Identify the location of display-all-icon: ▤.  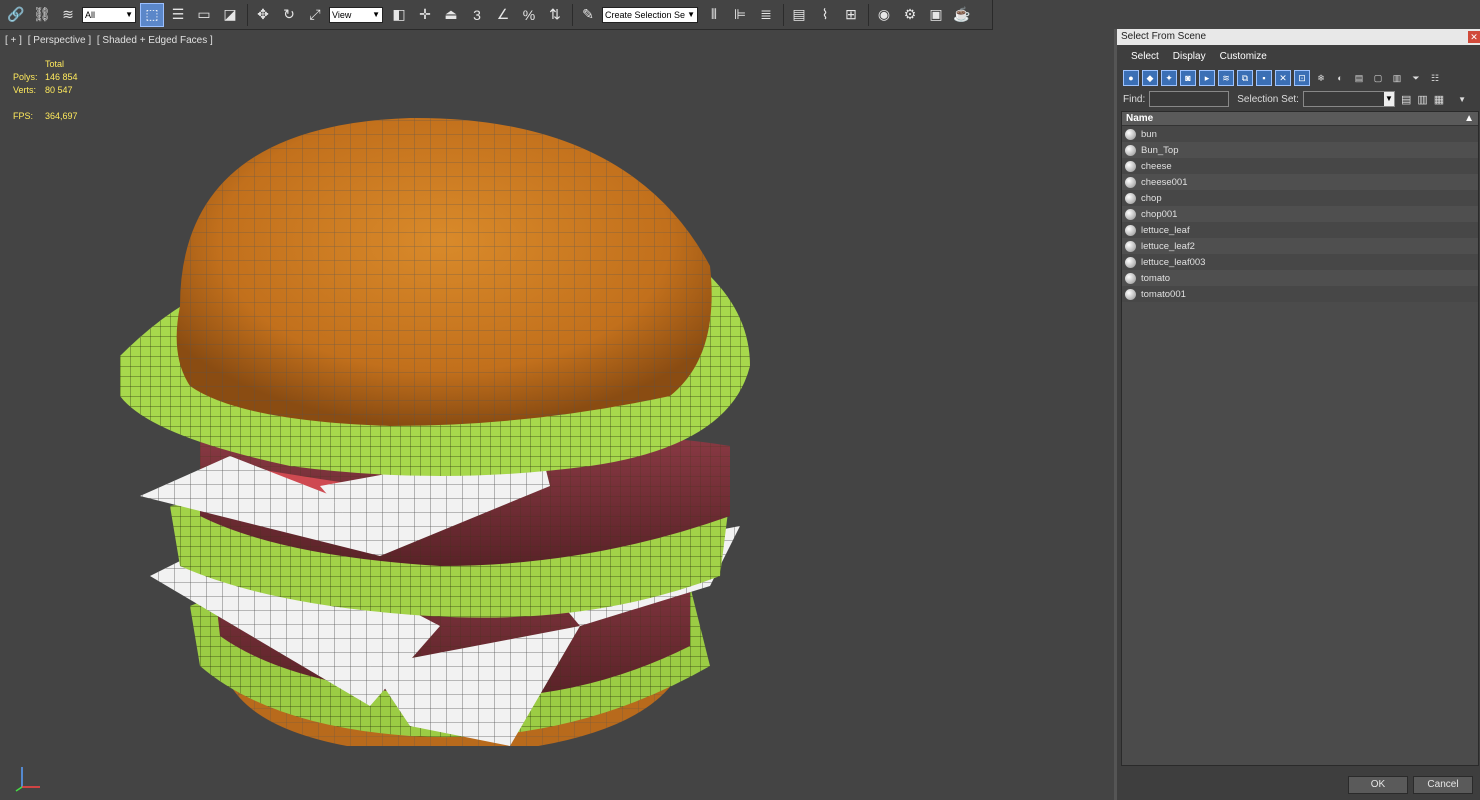
(1359, 78).